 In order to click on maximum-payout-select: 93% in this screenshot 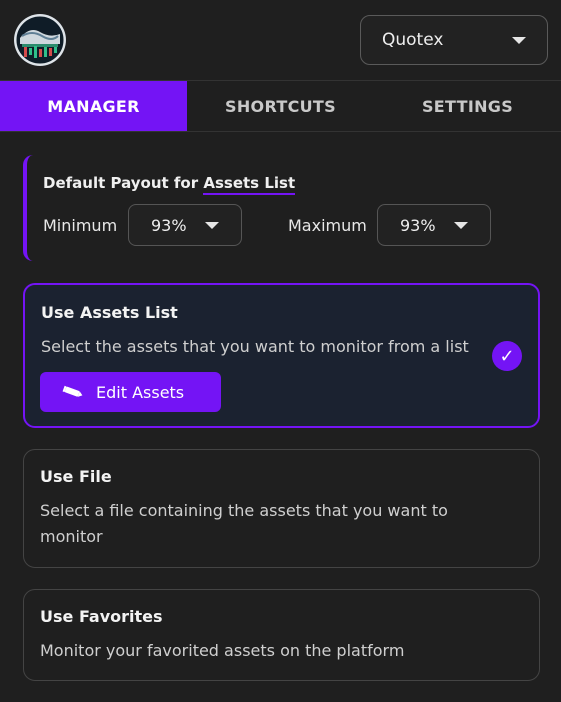, I will do `click(434, 225)`.